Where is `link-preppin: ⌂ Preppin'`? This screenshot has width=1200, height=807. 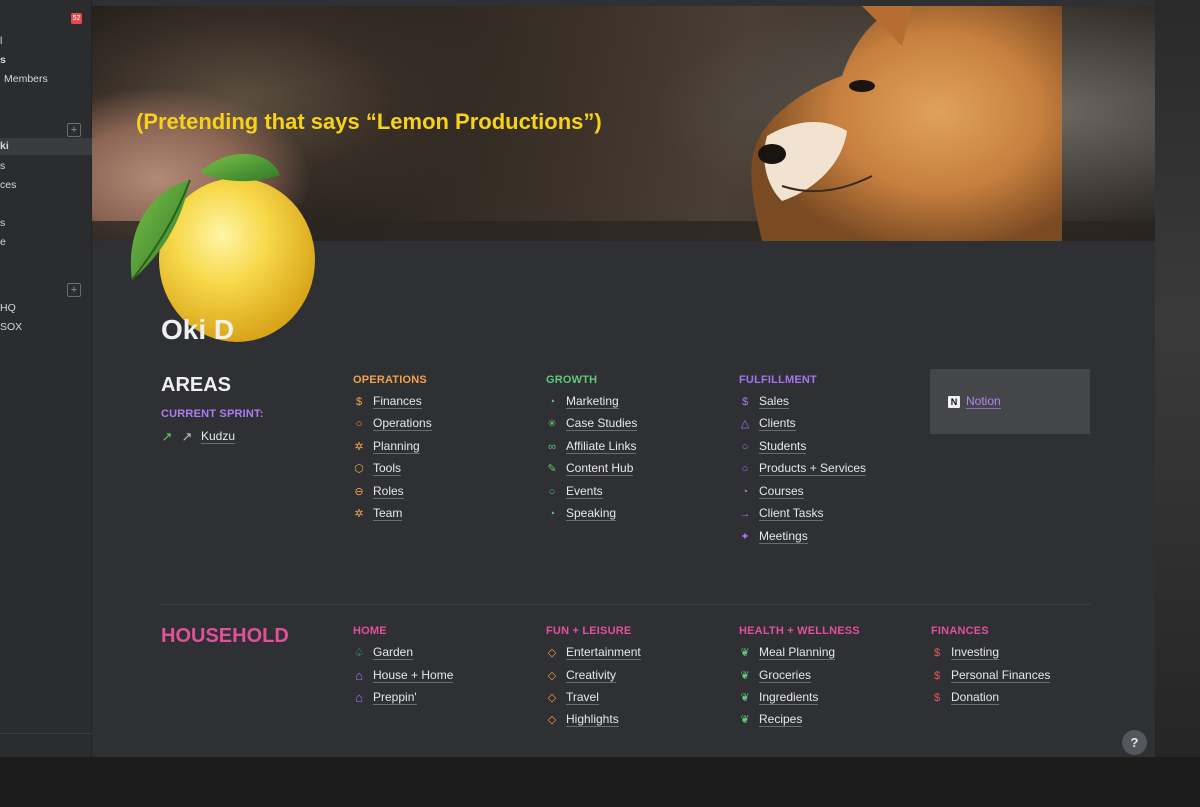 link-preppin: ⌂ Preppin' is located at coordinates (385, 697).